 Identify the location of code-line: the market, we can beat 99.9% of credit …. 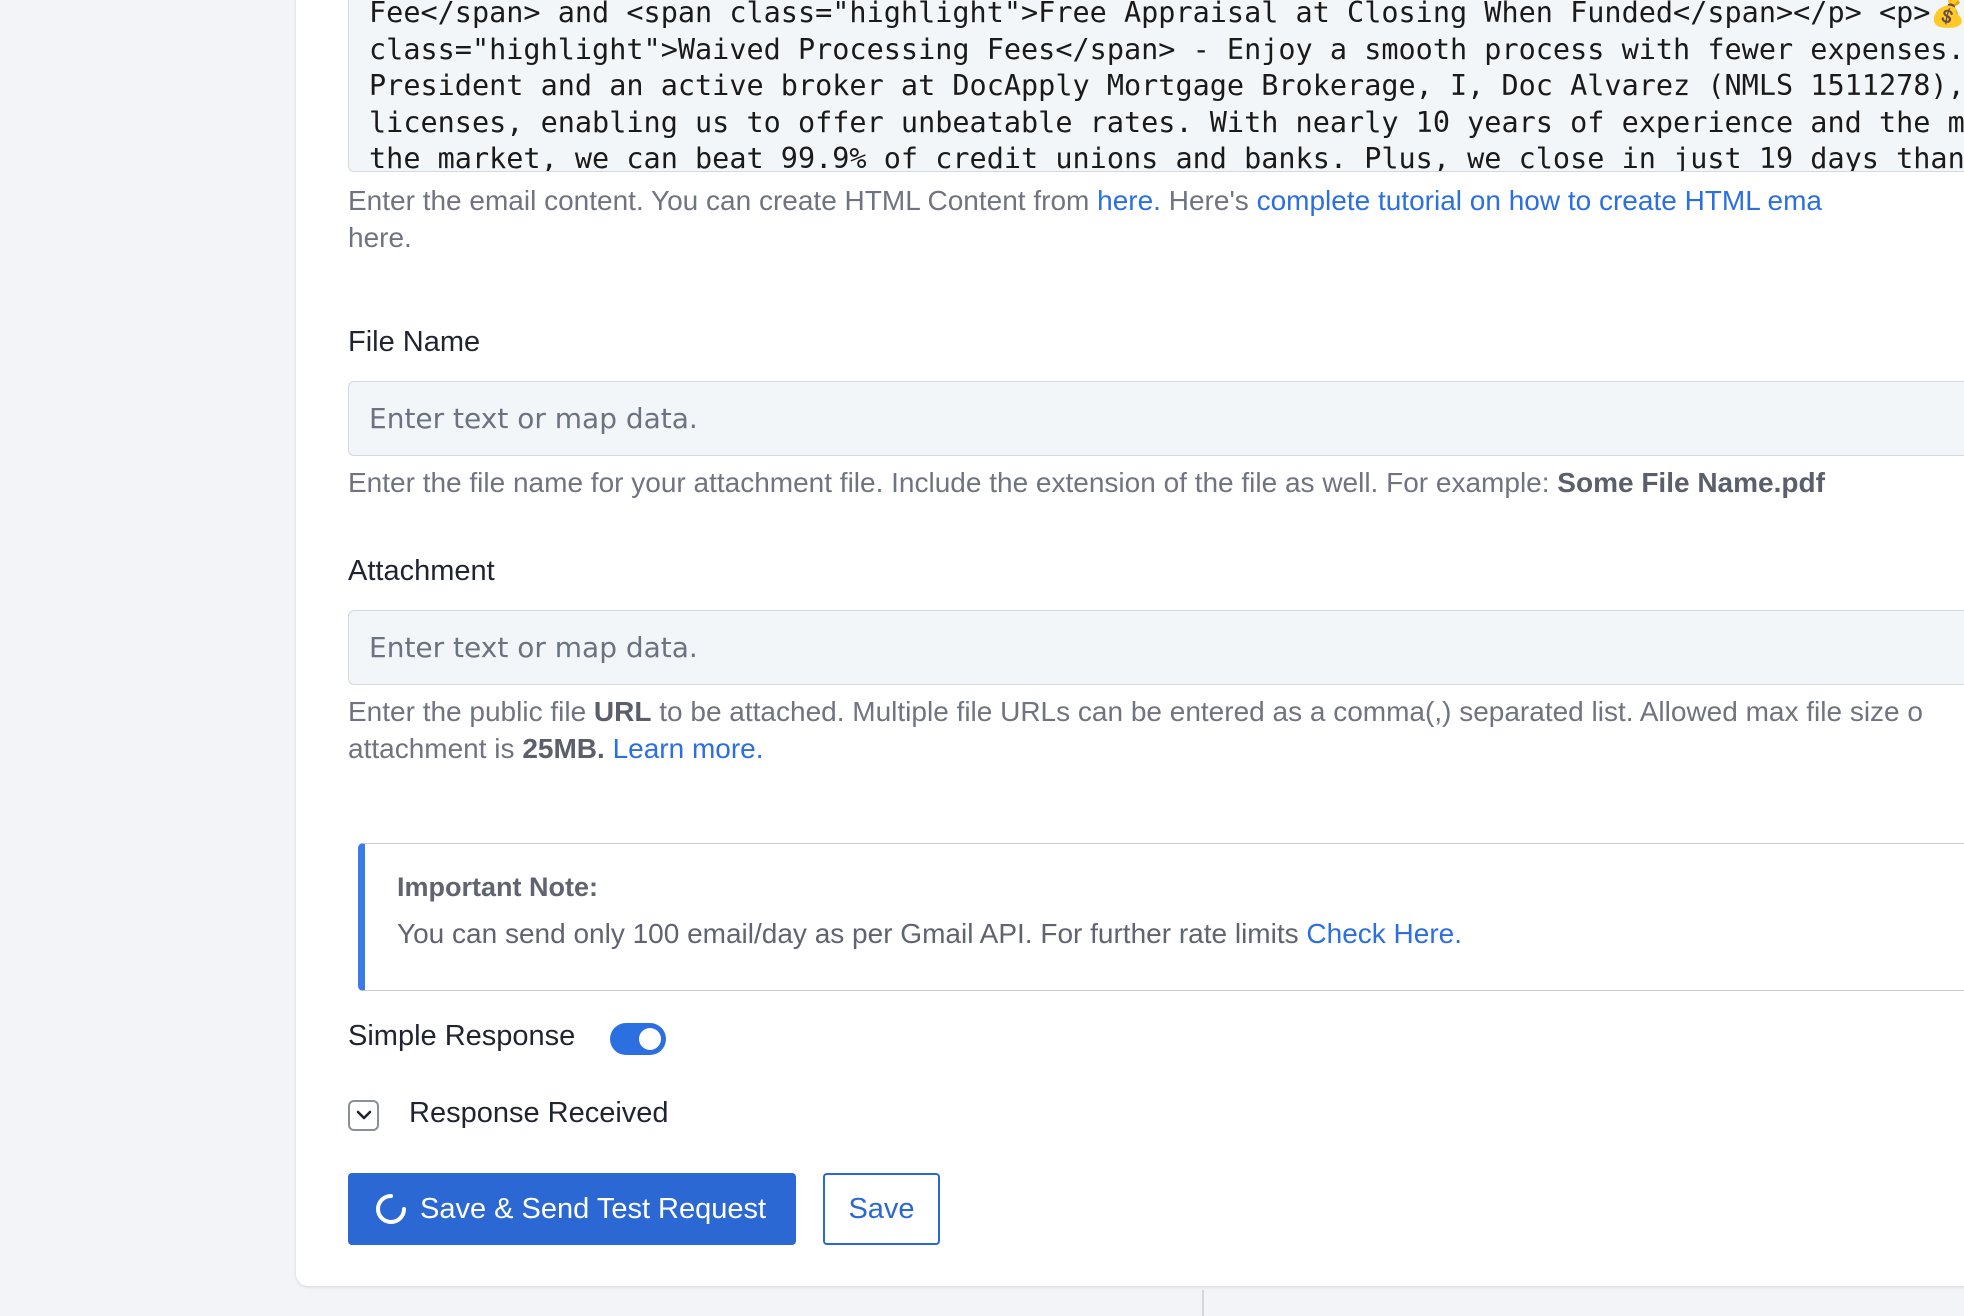
(1166, 157).